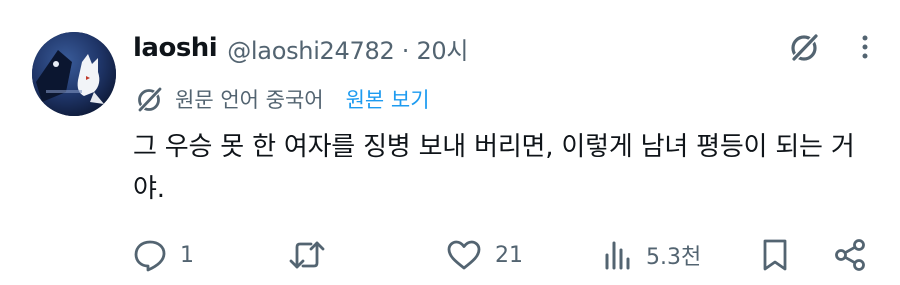 This screenshot has width=900, height=285. What do you see at coordinates (618, 255) in the screenshot?
I see `views-icon` at bounding box center [618, 255].